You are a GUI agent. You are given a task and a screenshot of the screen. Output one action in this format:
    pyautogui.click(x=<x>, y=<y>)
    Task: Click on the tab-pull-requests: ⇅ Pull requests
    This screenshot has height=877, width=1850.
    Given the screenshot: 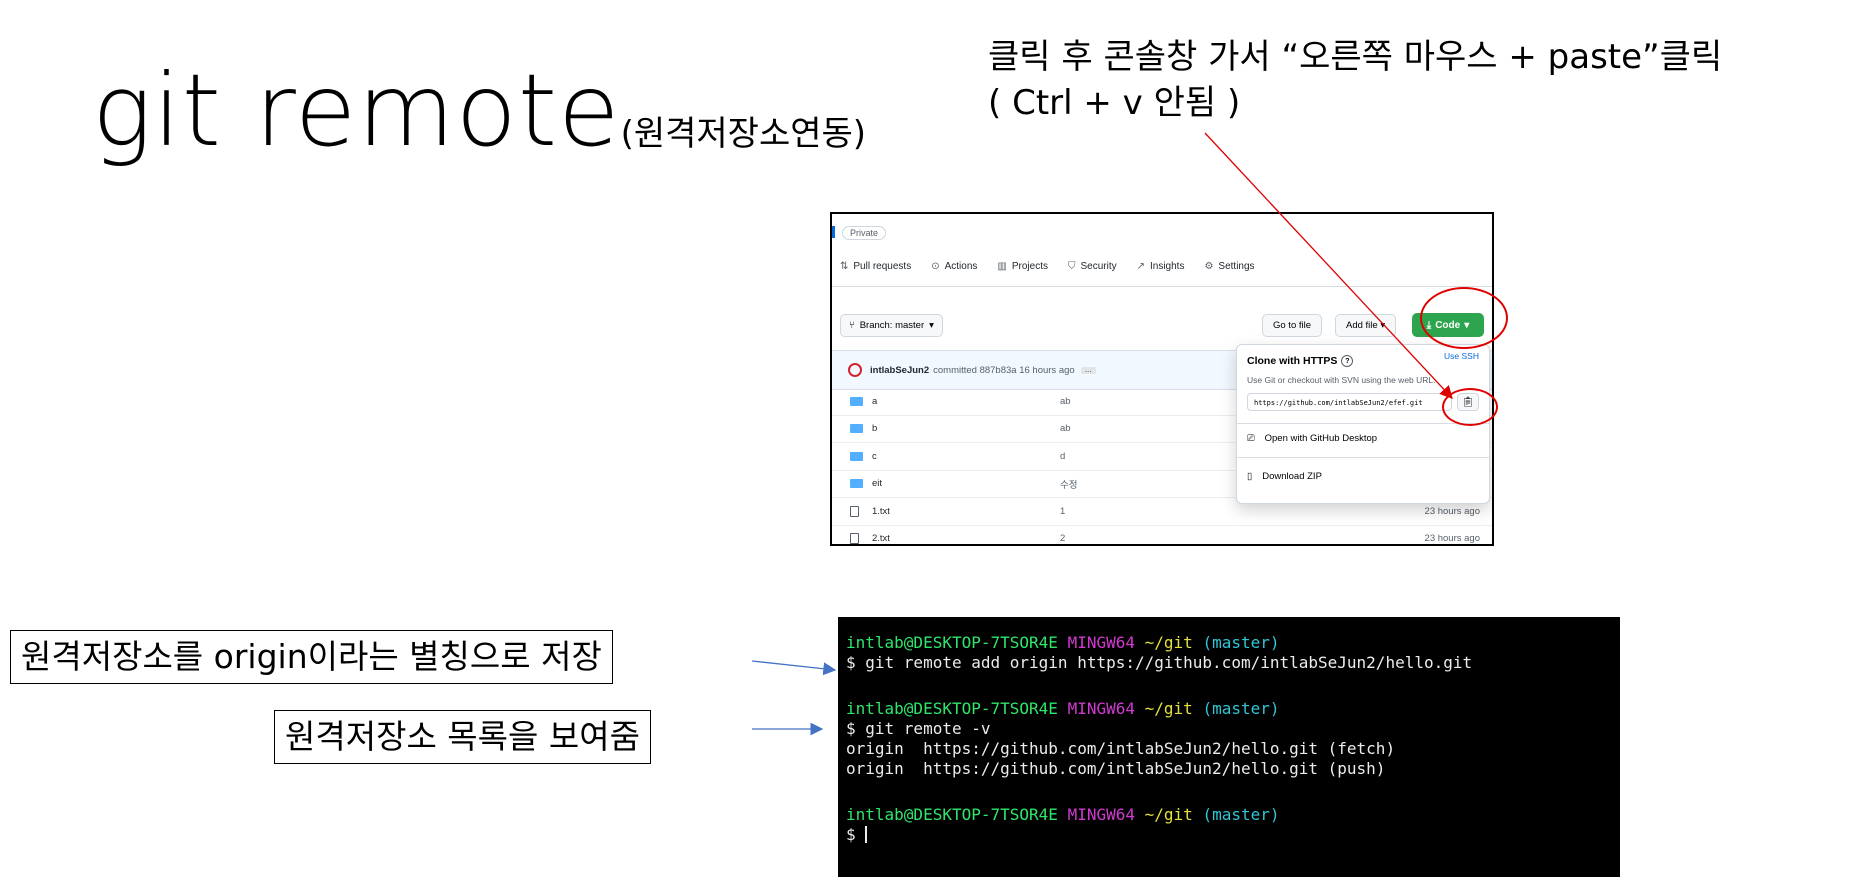 What is the action you would take?
    pyautogui.click(x=875, y=266)
    